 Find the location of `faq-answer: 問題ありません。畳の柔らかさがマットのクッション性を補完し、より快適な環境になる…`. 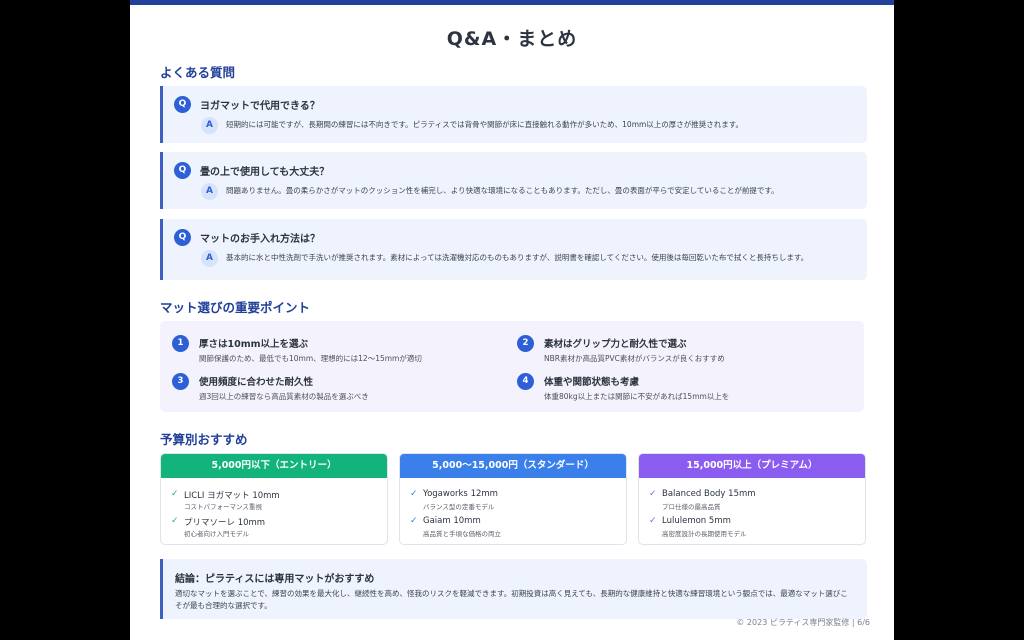

faq-answer: 問題ありません。畳の柔らかさがマットのクッション性を補完し、より快適な環境になる… is located at coordinates (502, 190).